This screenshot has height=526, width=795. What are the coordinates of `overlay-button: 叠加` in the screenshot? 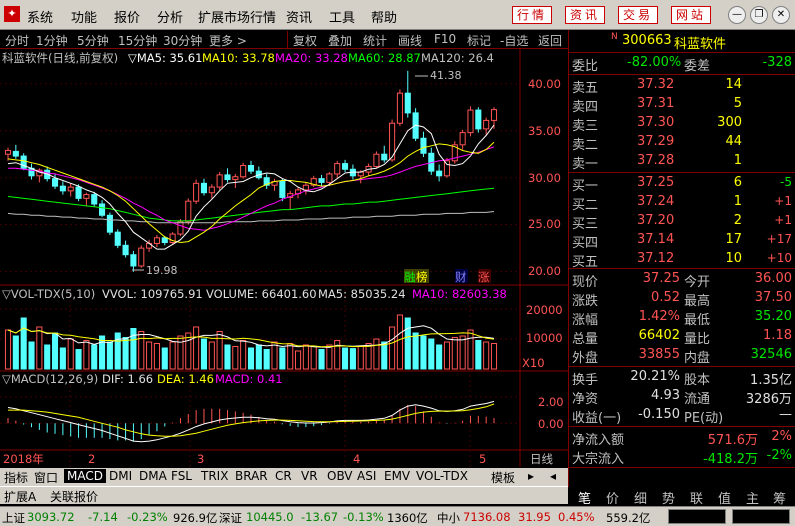 It's located at (340, 40).